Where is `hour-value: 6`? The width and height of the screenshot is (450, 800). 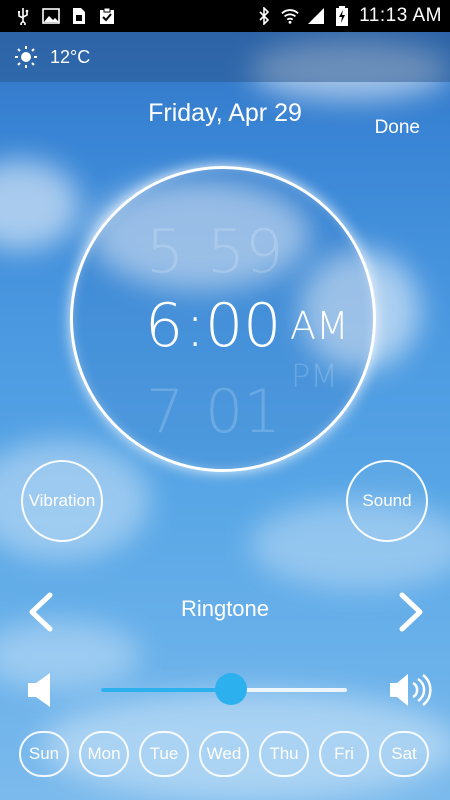 hour-value: 6 is located at coordinates (164, 326).